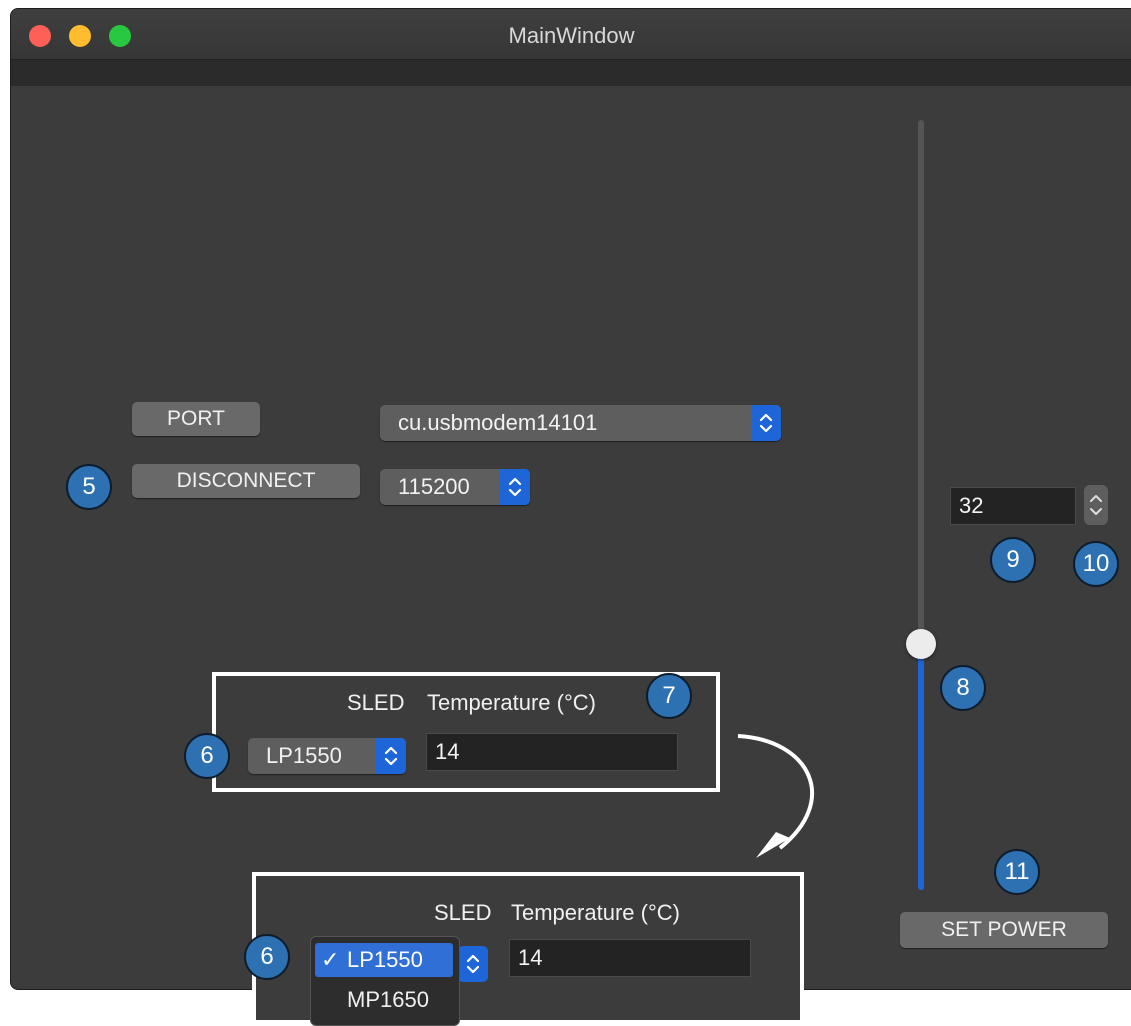 The height and width of the screenshot is (1026, 1131). What do you see at coordinates (388, 999) in the screenshot?
I see `option-label: MP1650` at bounding box center [388, 999].